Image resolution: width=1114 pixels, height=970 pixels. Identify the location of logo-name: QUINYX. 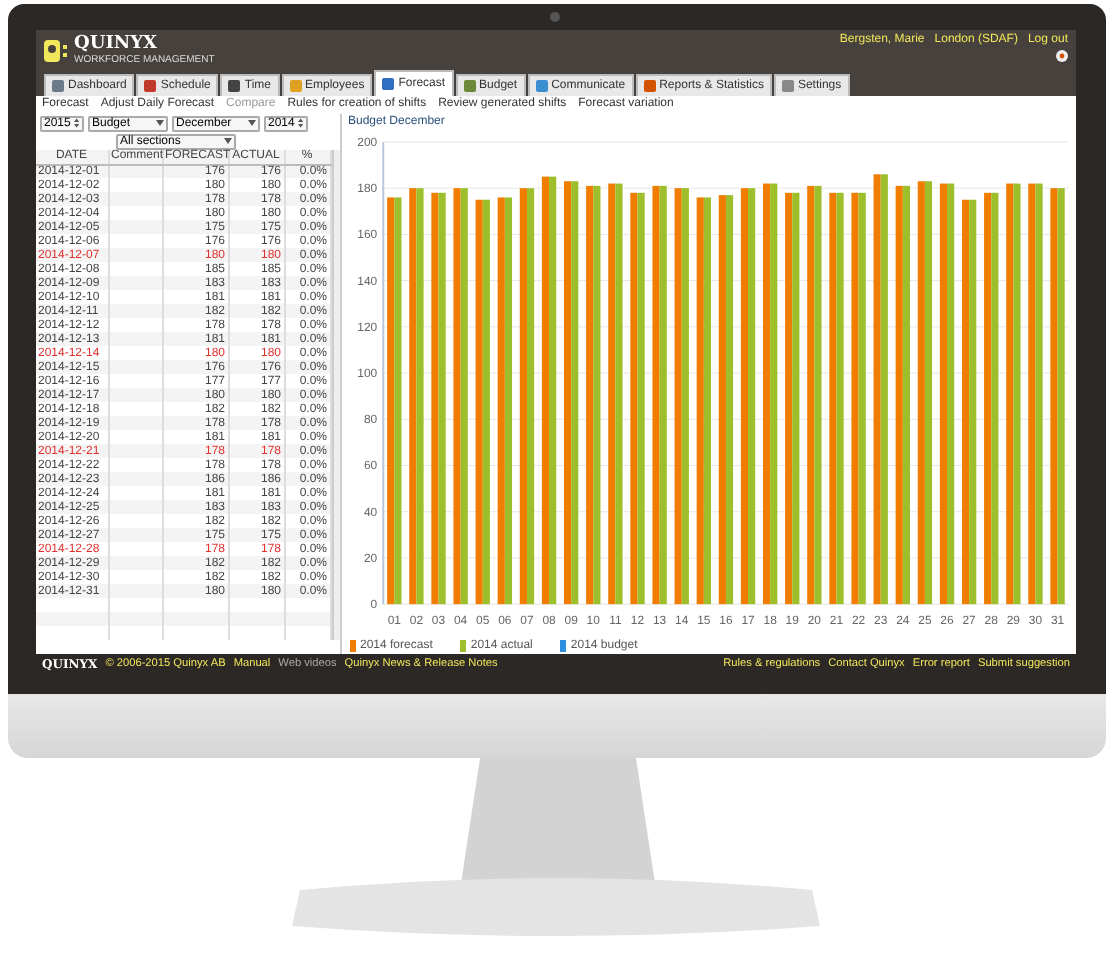
(117, 44).